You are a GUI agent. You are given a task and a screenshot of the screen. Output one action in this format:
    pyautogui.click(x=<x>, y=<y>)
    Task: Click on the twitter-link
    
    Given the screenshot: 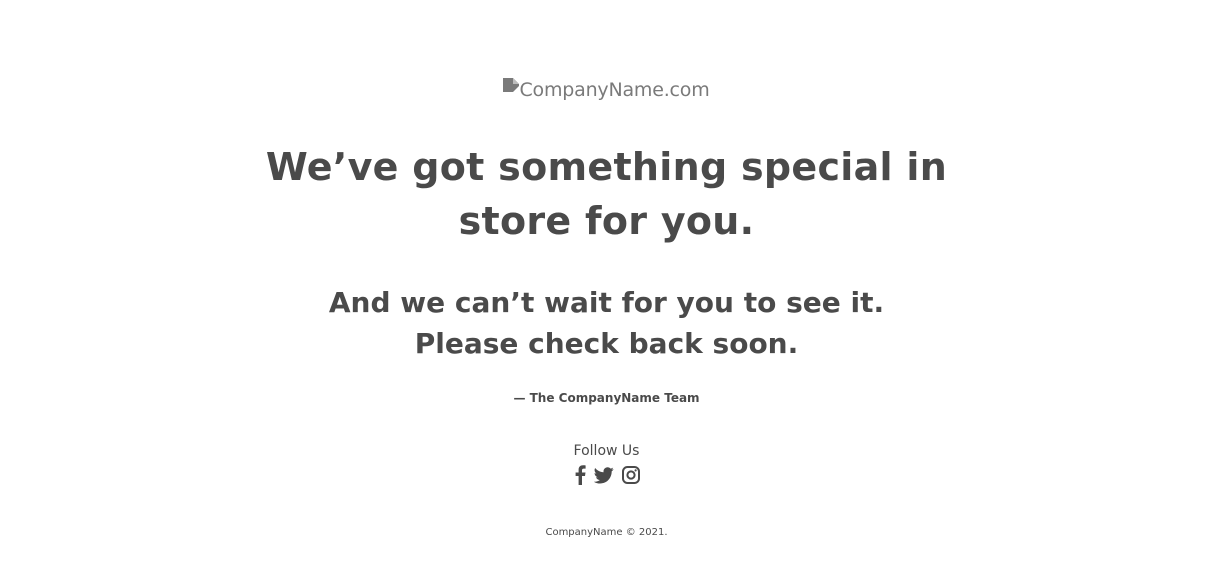 What is the action you would take?
    pyautogui.click(x=603, y=475)
    